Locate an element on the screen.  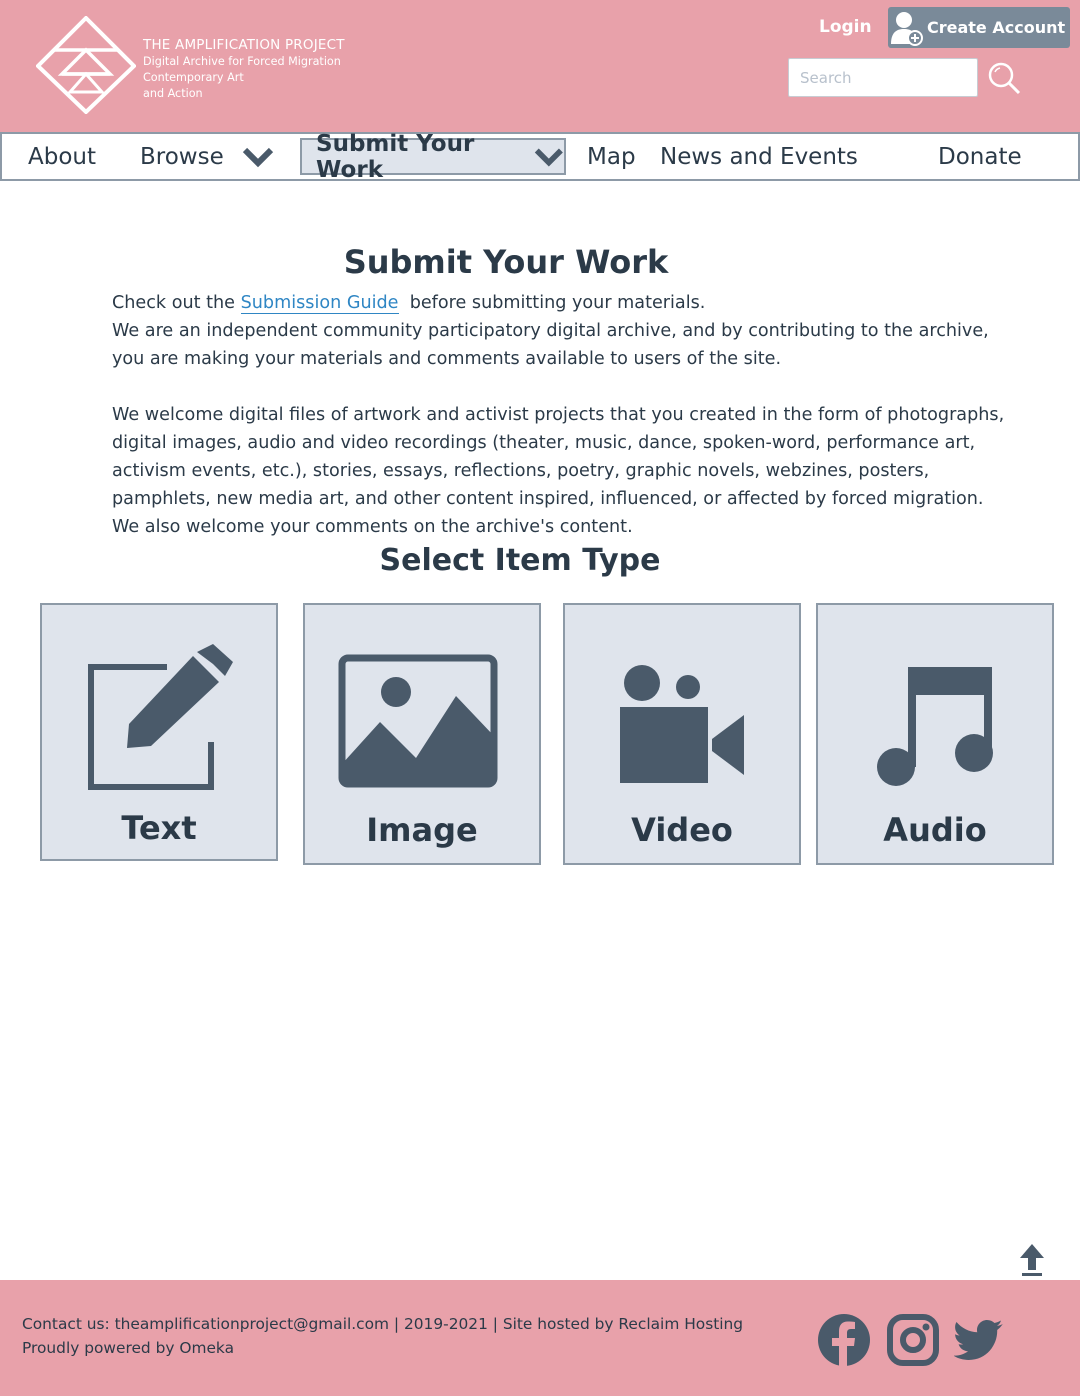
add-user-icon is located at coordinates (907, 27).